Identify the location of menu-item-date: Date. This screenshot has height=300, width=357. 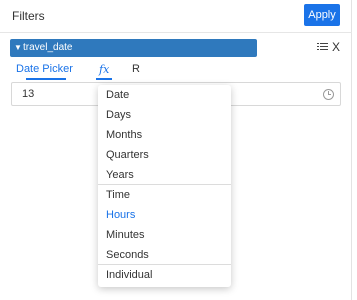
(164, 95).